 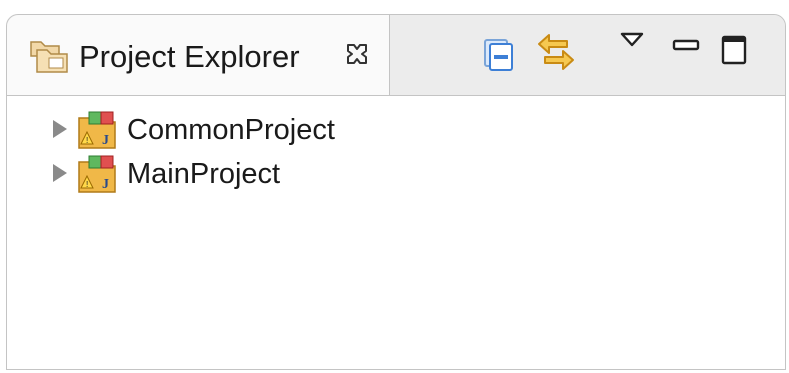 What do you see at coordinates (231, 130) in the screenshot?
I see `tree-item-label: CommonProject` at bounding box center [231, 130].